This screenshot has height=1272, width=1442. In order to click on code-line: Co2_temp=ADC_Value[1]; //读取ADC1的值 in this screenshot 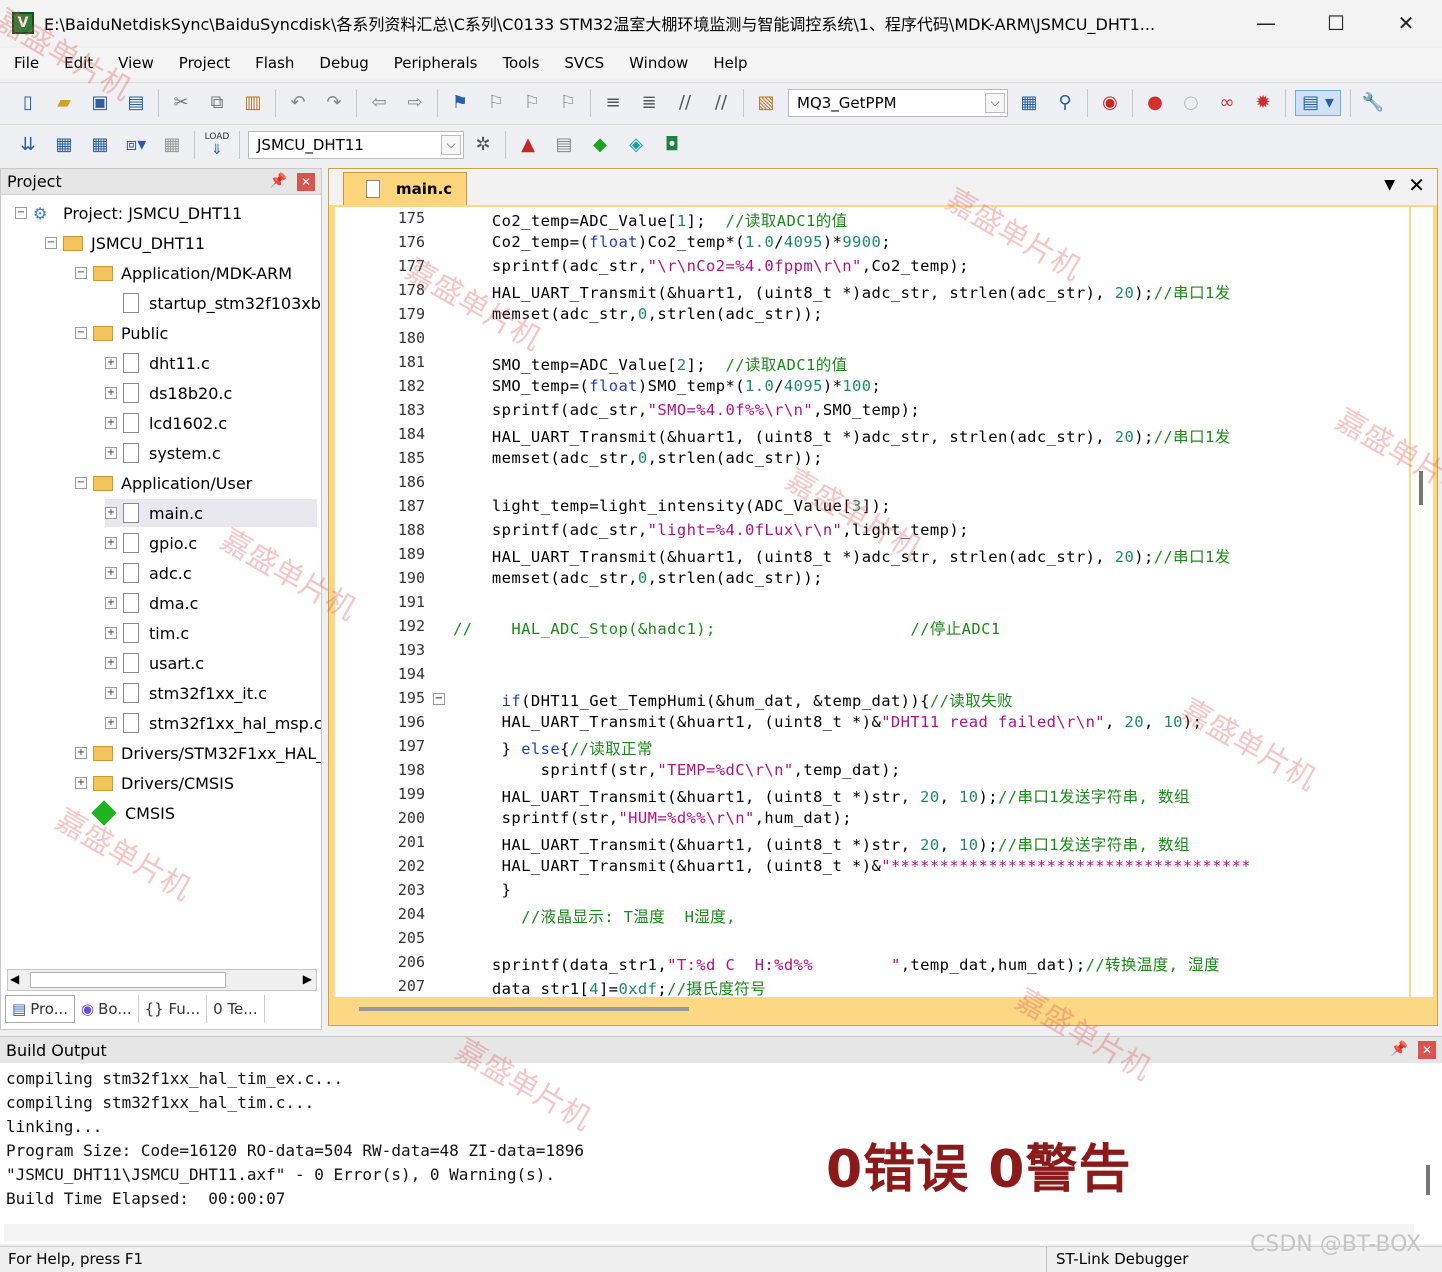, I will do `click(650, 220)`.